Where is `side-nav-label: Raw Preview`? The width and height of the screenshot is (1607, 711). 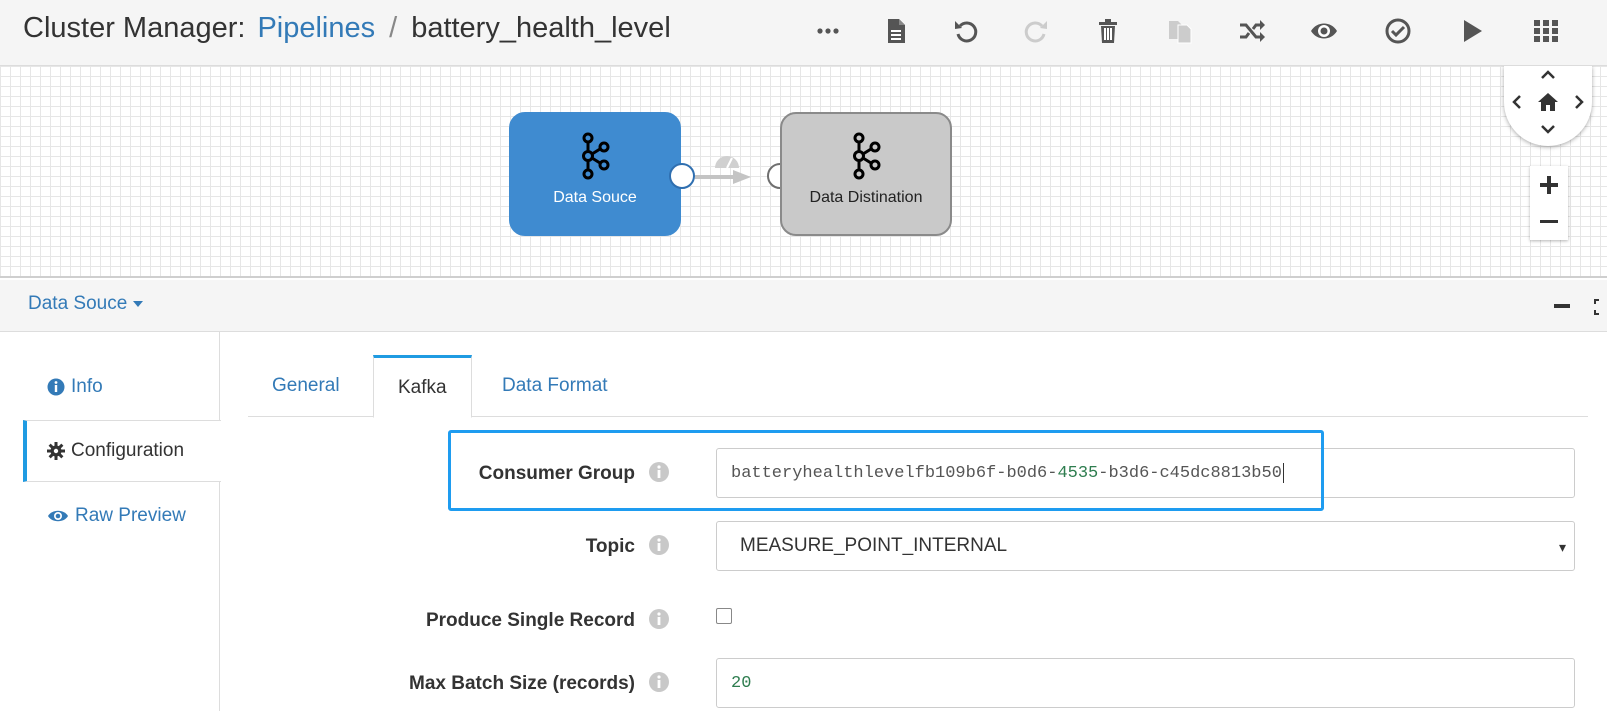
side-nav-label: Raw Preview is located at coordinates (130, 515).